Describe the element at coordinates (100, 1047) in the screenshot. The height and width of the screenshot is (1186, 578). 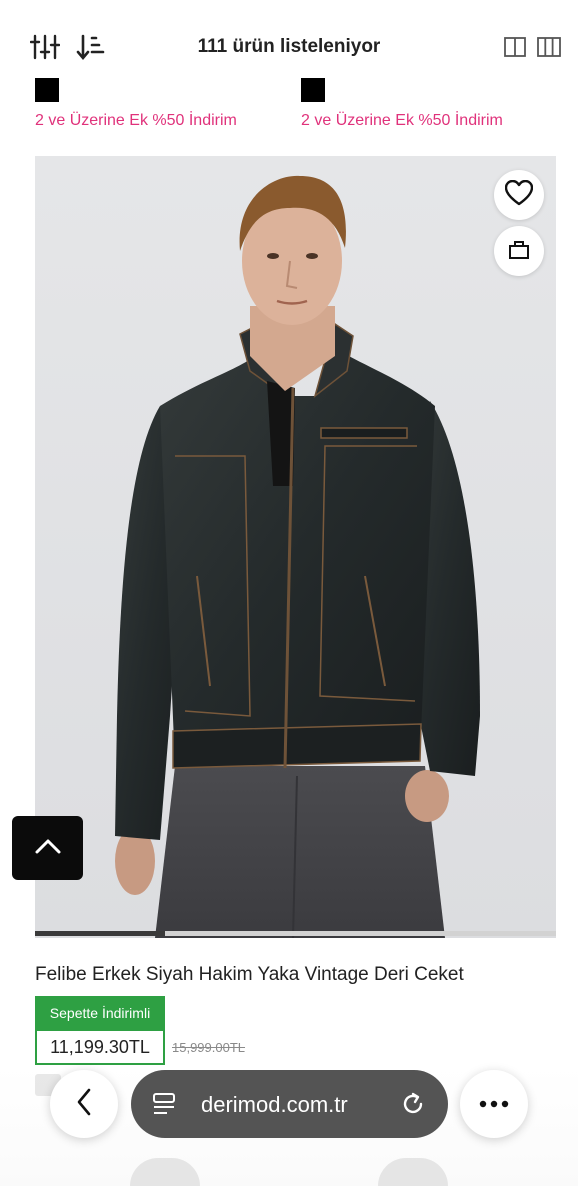
I see `product-price: 11,199.30TL` at that location.